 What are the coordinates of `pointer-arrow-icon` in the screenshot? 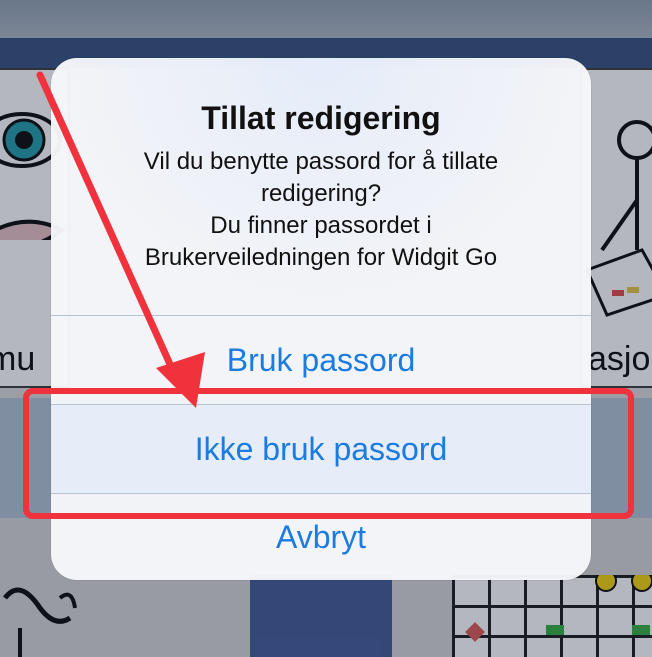 It's located at (120, 239).